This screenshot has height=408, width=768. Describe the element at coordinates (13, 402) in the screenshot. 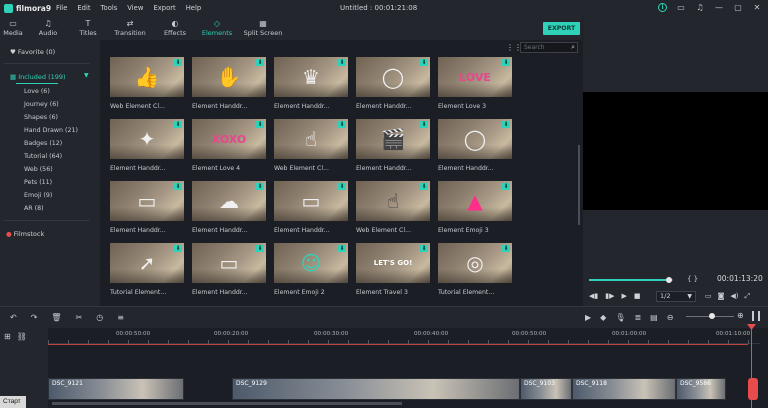

I see `start-button: Старт` at that location.